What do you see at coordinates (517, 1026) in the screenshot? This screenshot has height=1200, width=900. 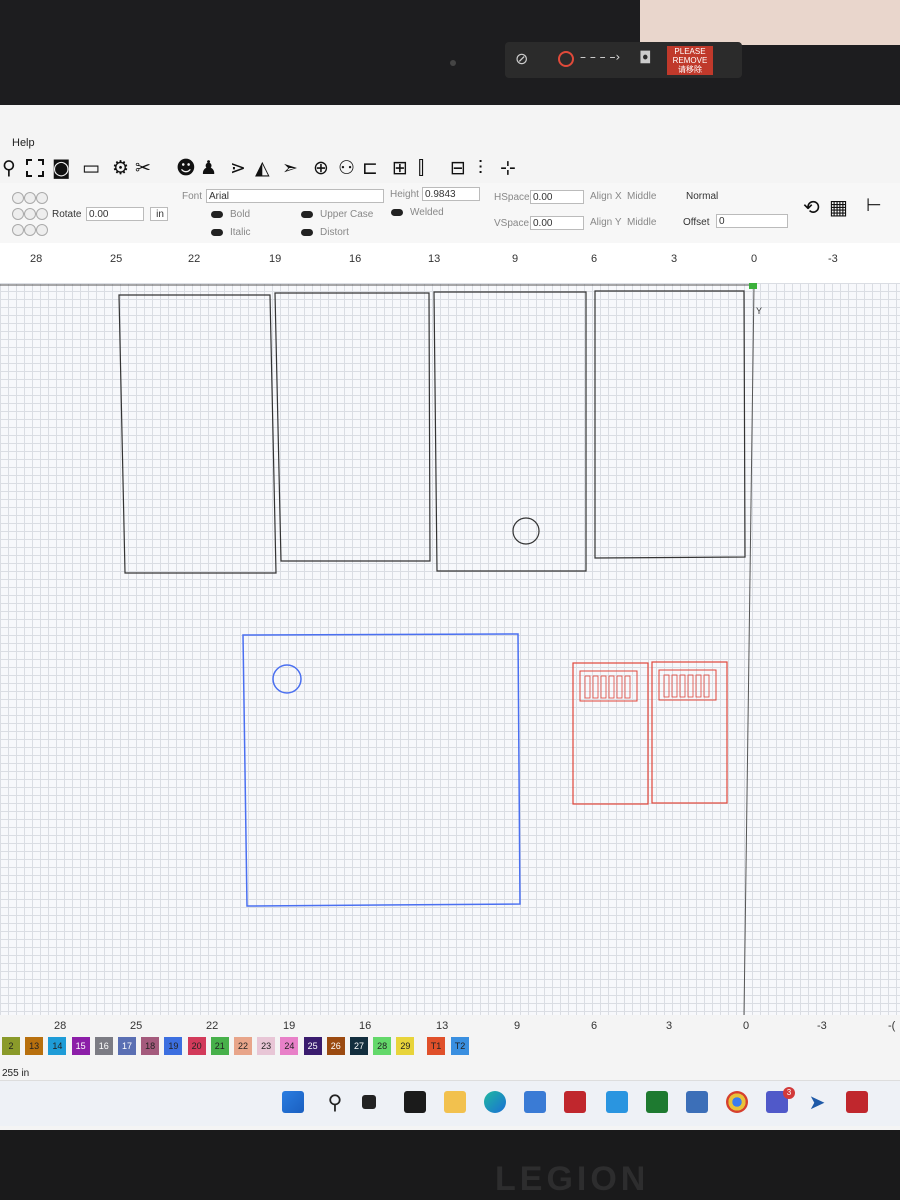 I see `ruler-tick: 9` at bounding box center [517, 1026].